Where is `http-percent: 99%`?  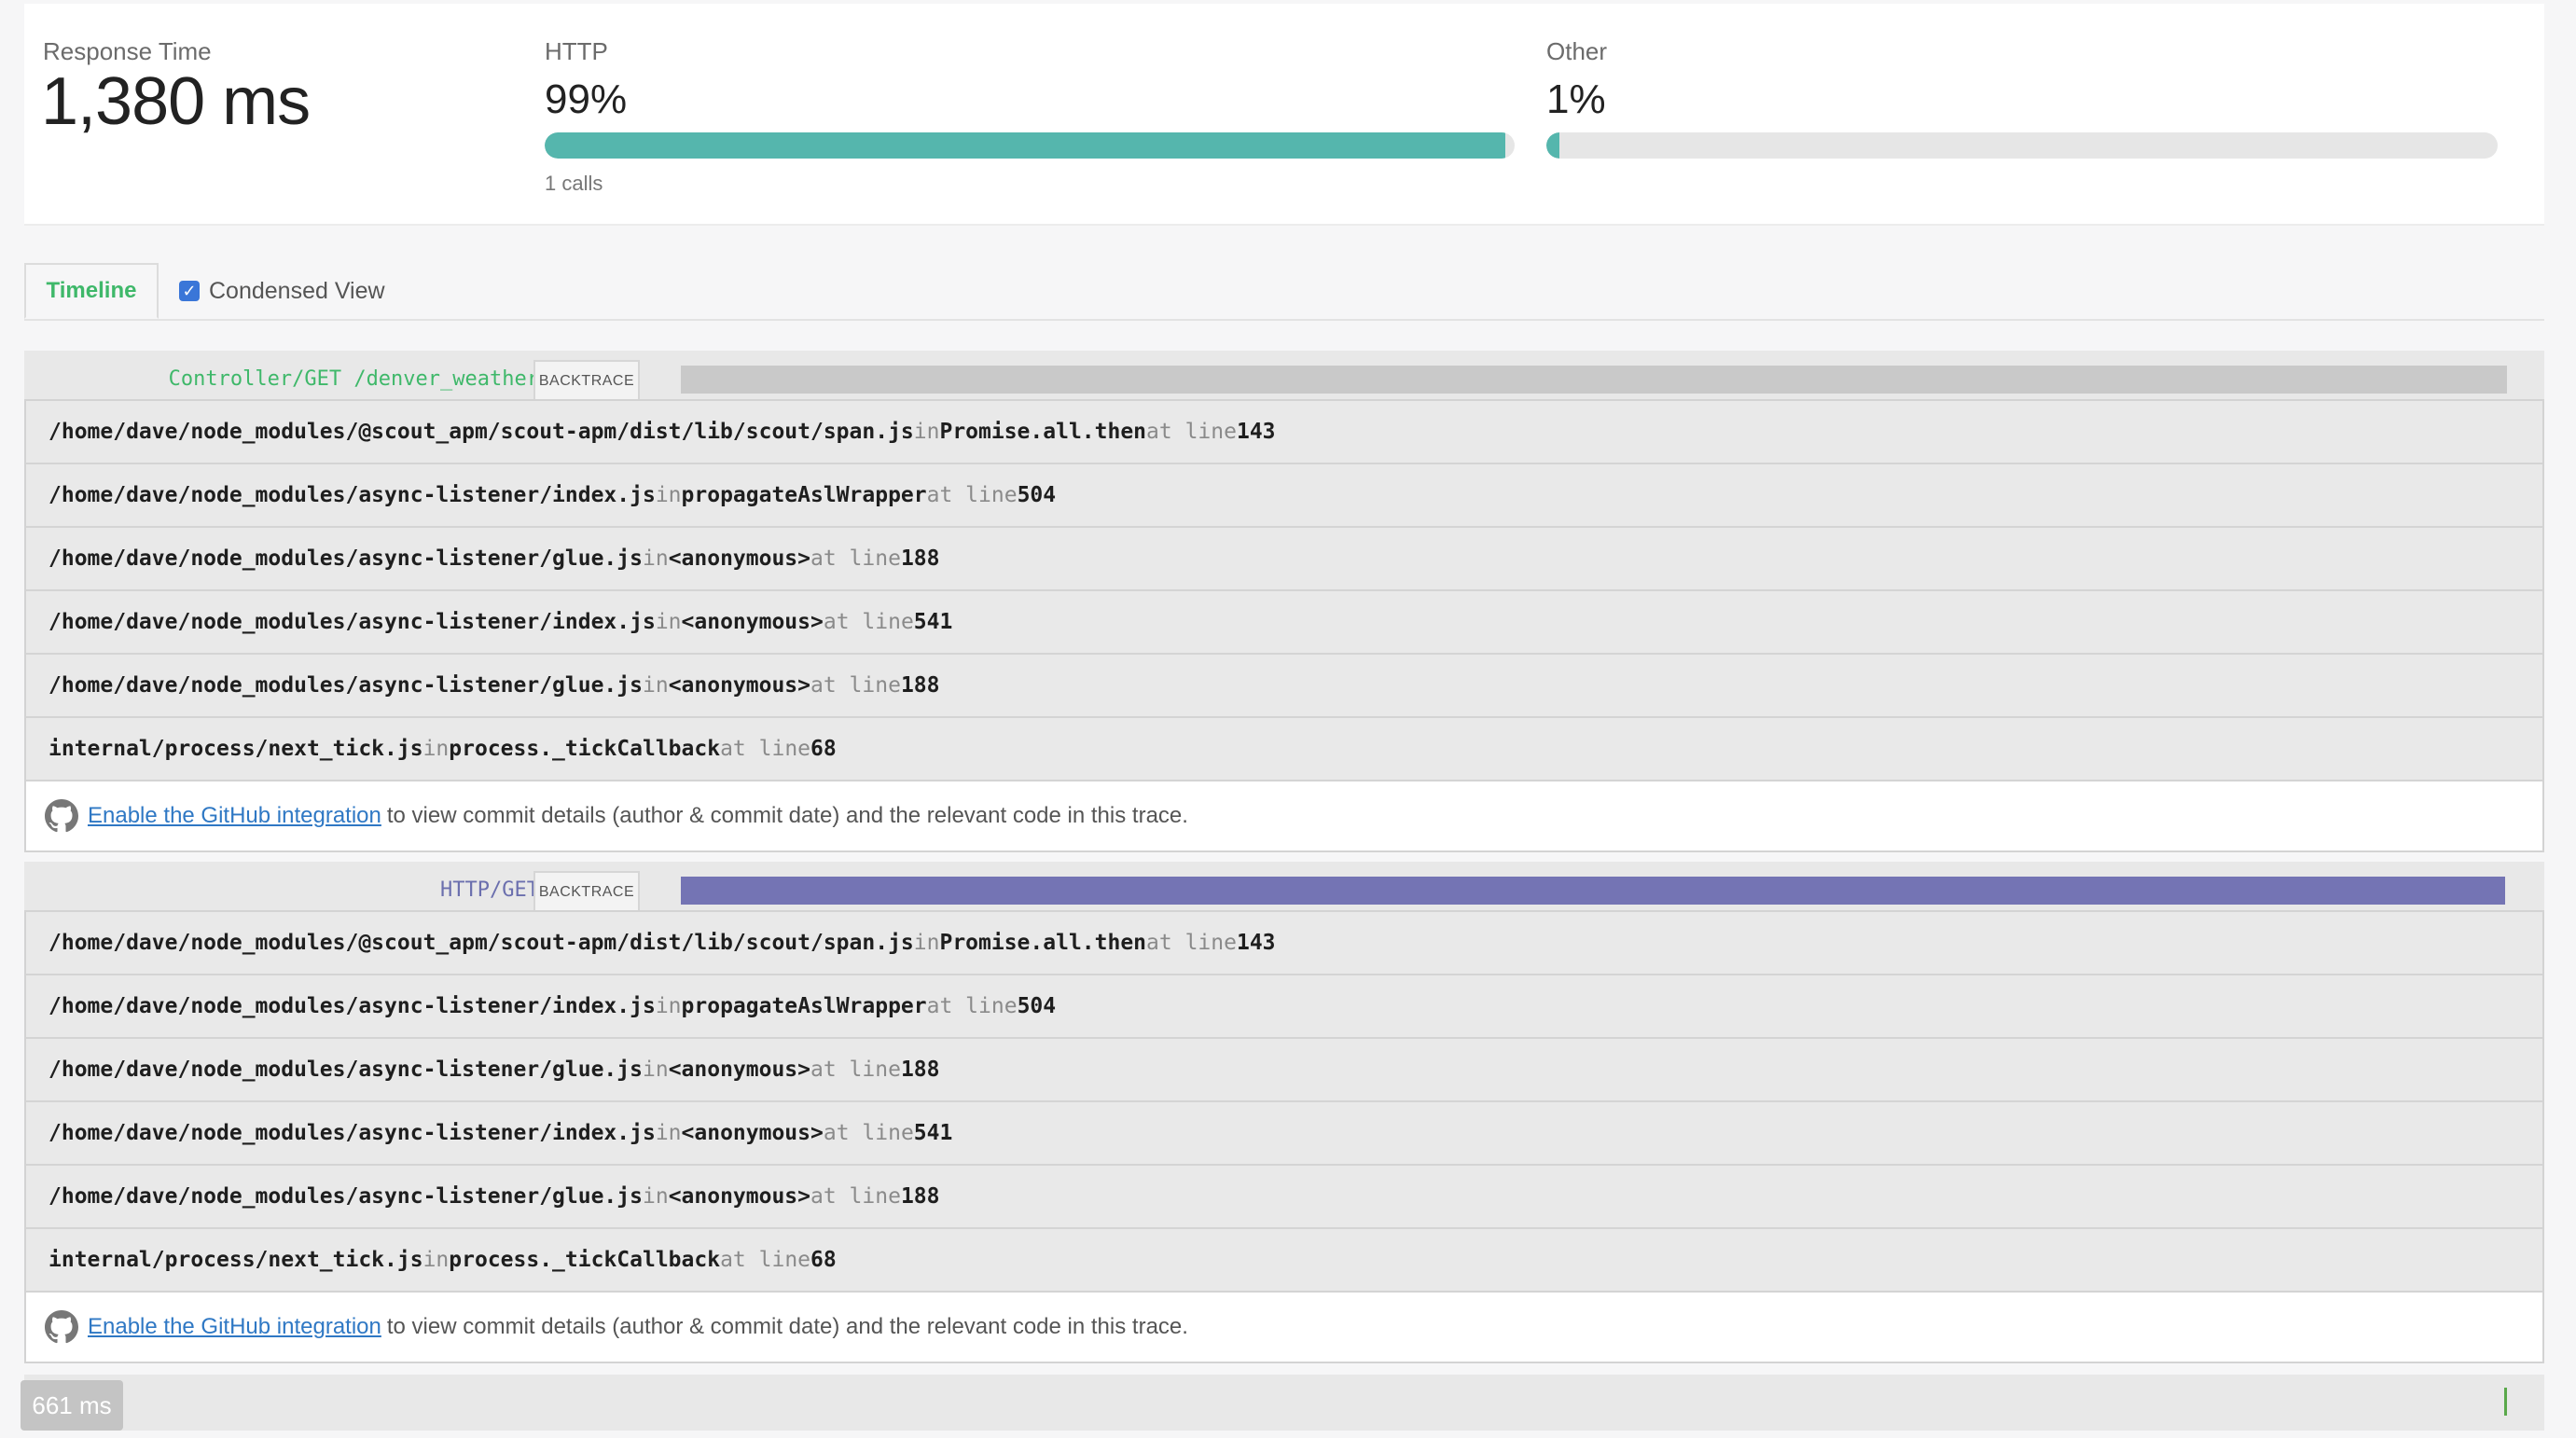 http-percent: 99% is located at coordinates (586, 99).